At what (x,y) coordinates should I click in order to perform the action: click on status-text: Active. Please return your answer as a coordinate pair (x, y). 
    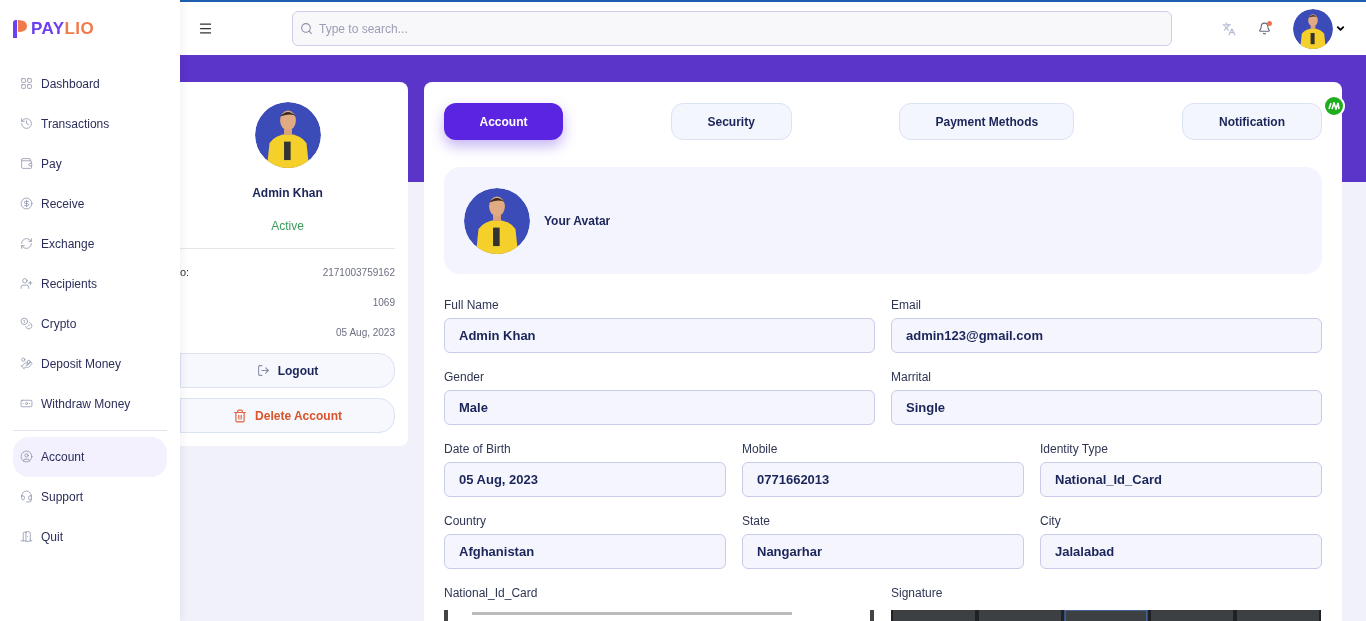
    Looking at the image, I should click on (287, 226).